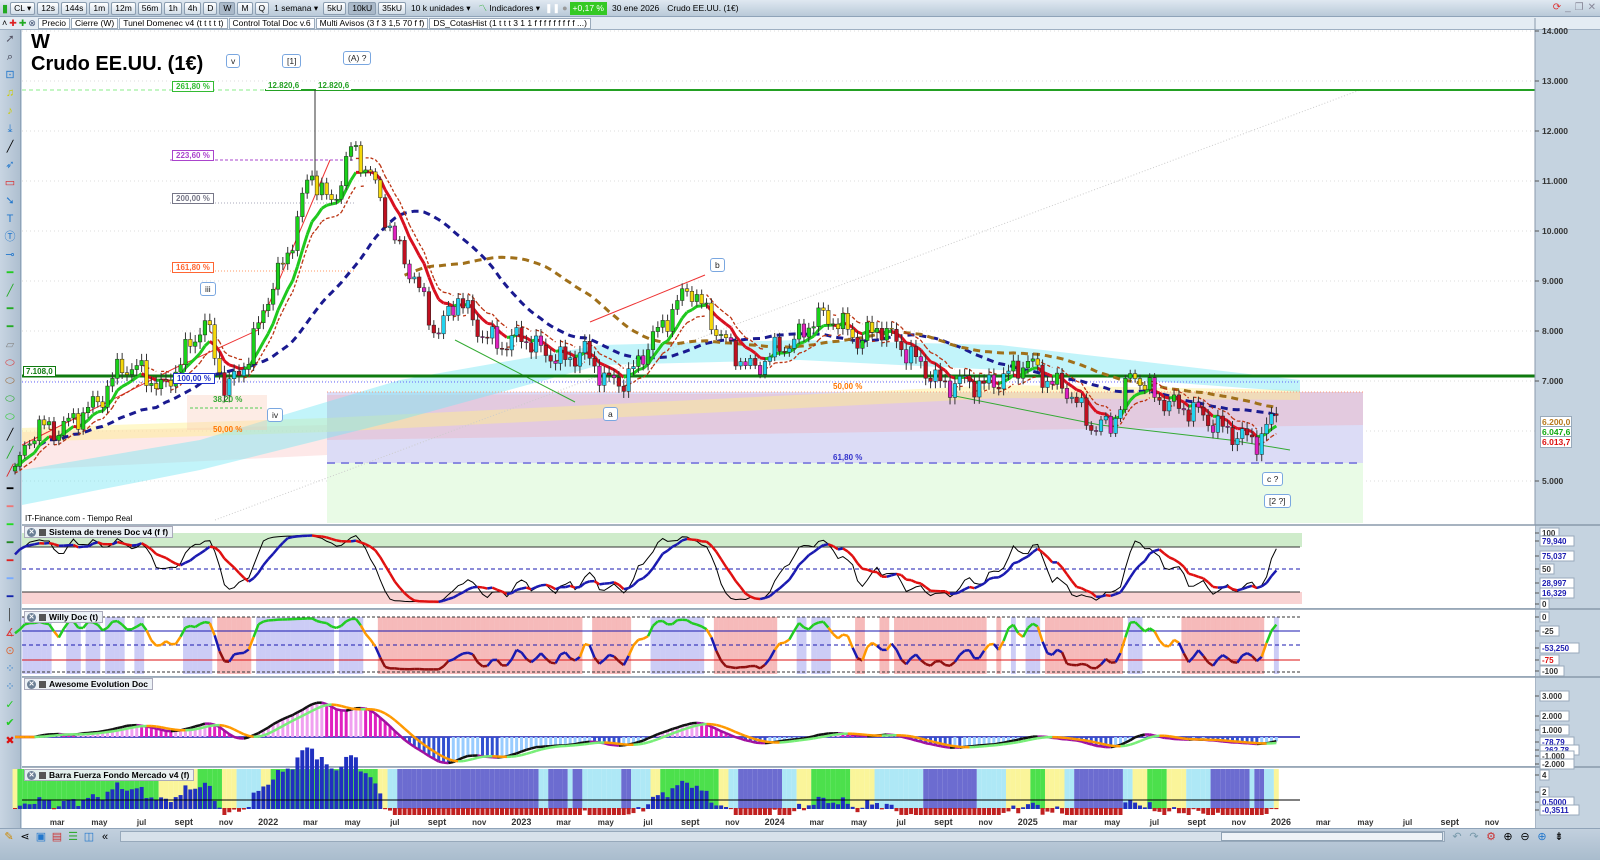  What do you see at coordinates (292, 61) in the screenshot?
I see `wave-label: [1]` at bounding box center [292, 61].